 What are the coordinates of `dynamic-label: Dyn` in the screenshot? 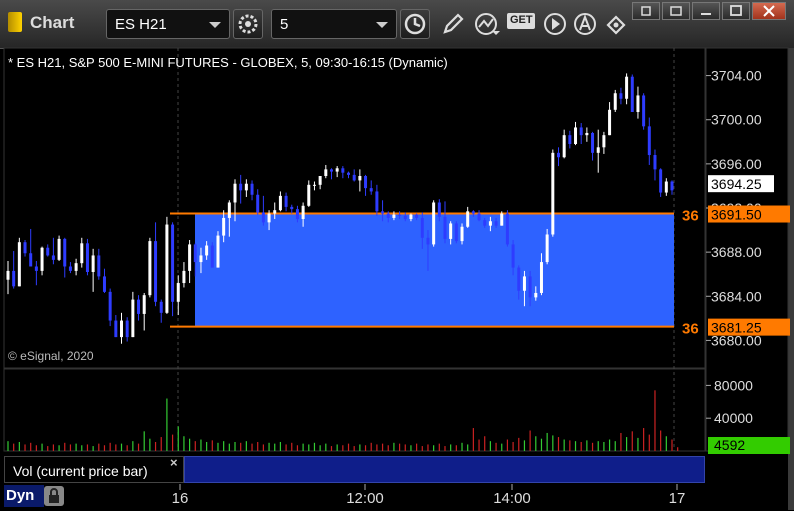 It's located at (20, 495).